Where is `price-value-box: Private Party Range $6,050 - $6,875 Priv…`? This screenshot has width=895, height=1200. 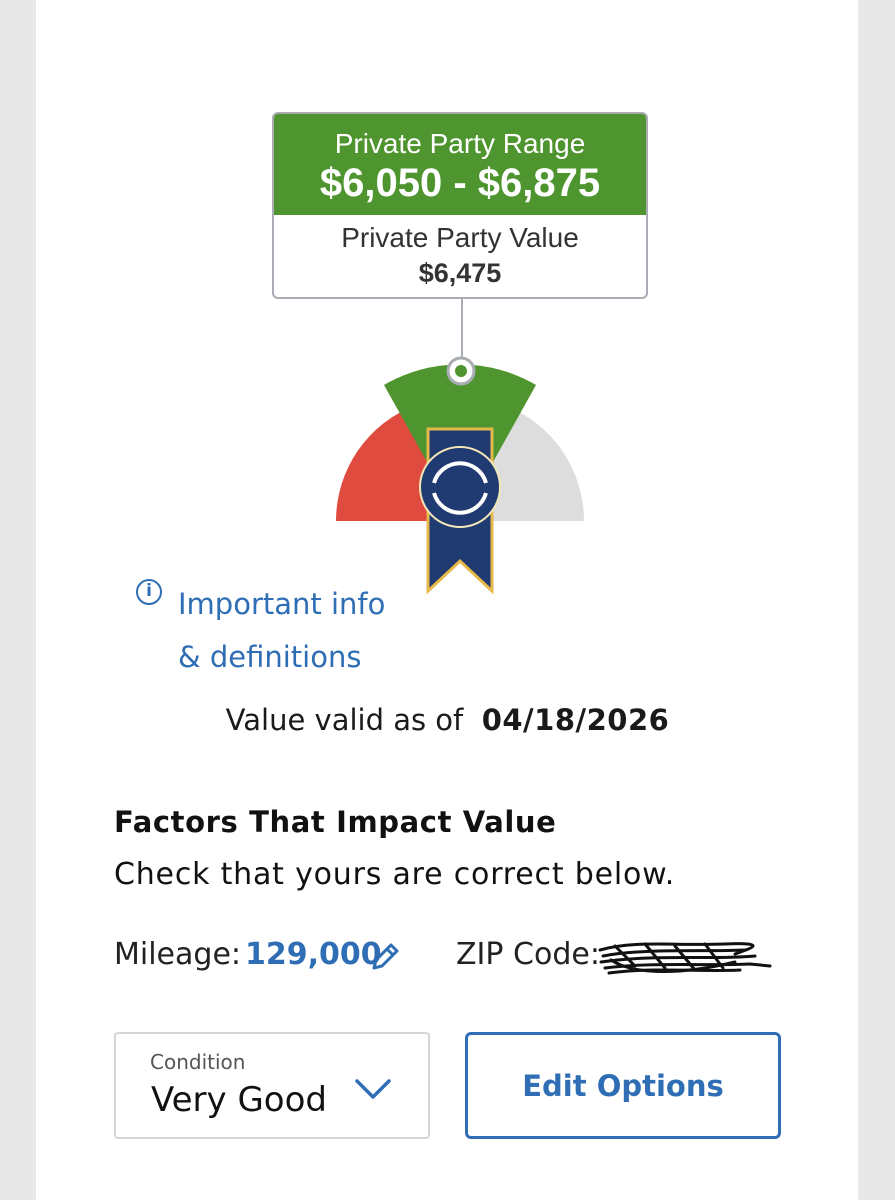
price-value-box: Private Party Range $6,050 - $6,875 Priv… is located at coordinates (460, 205).